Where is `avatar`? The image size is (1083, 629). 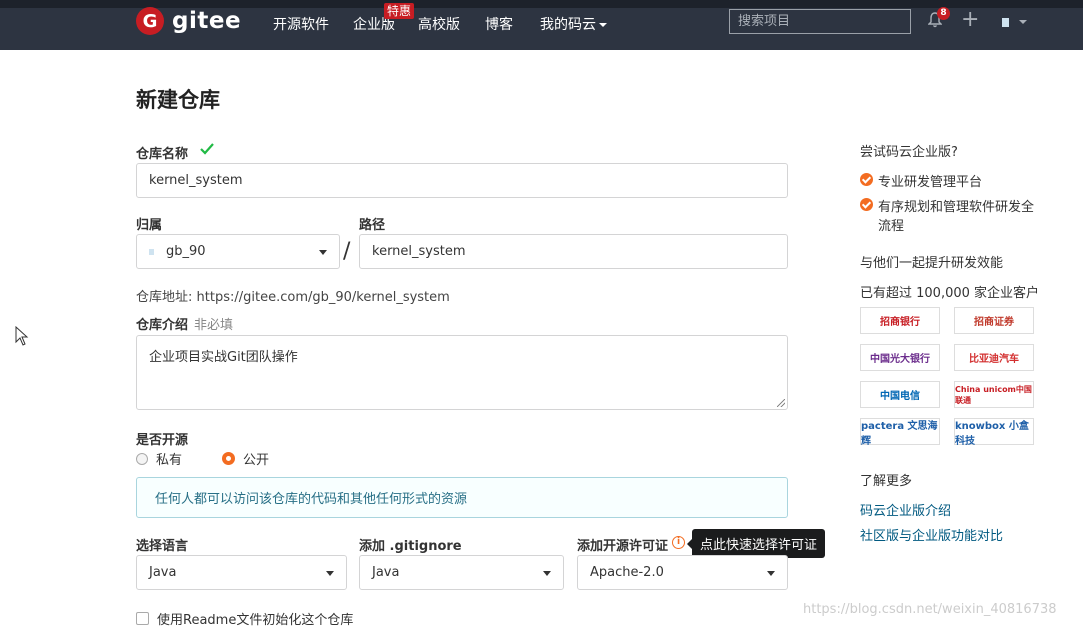
avatar is located at coordinates (1005, 22).